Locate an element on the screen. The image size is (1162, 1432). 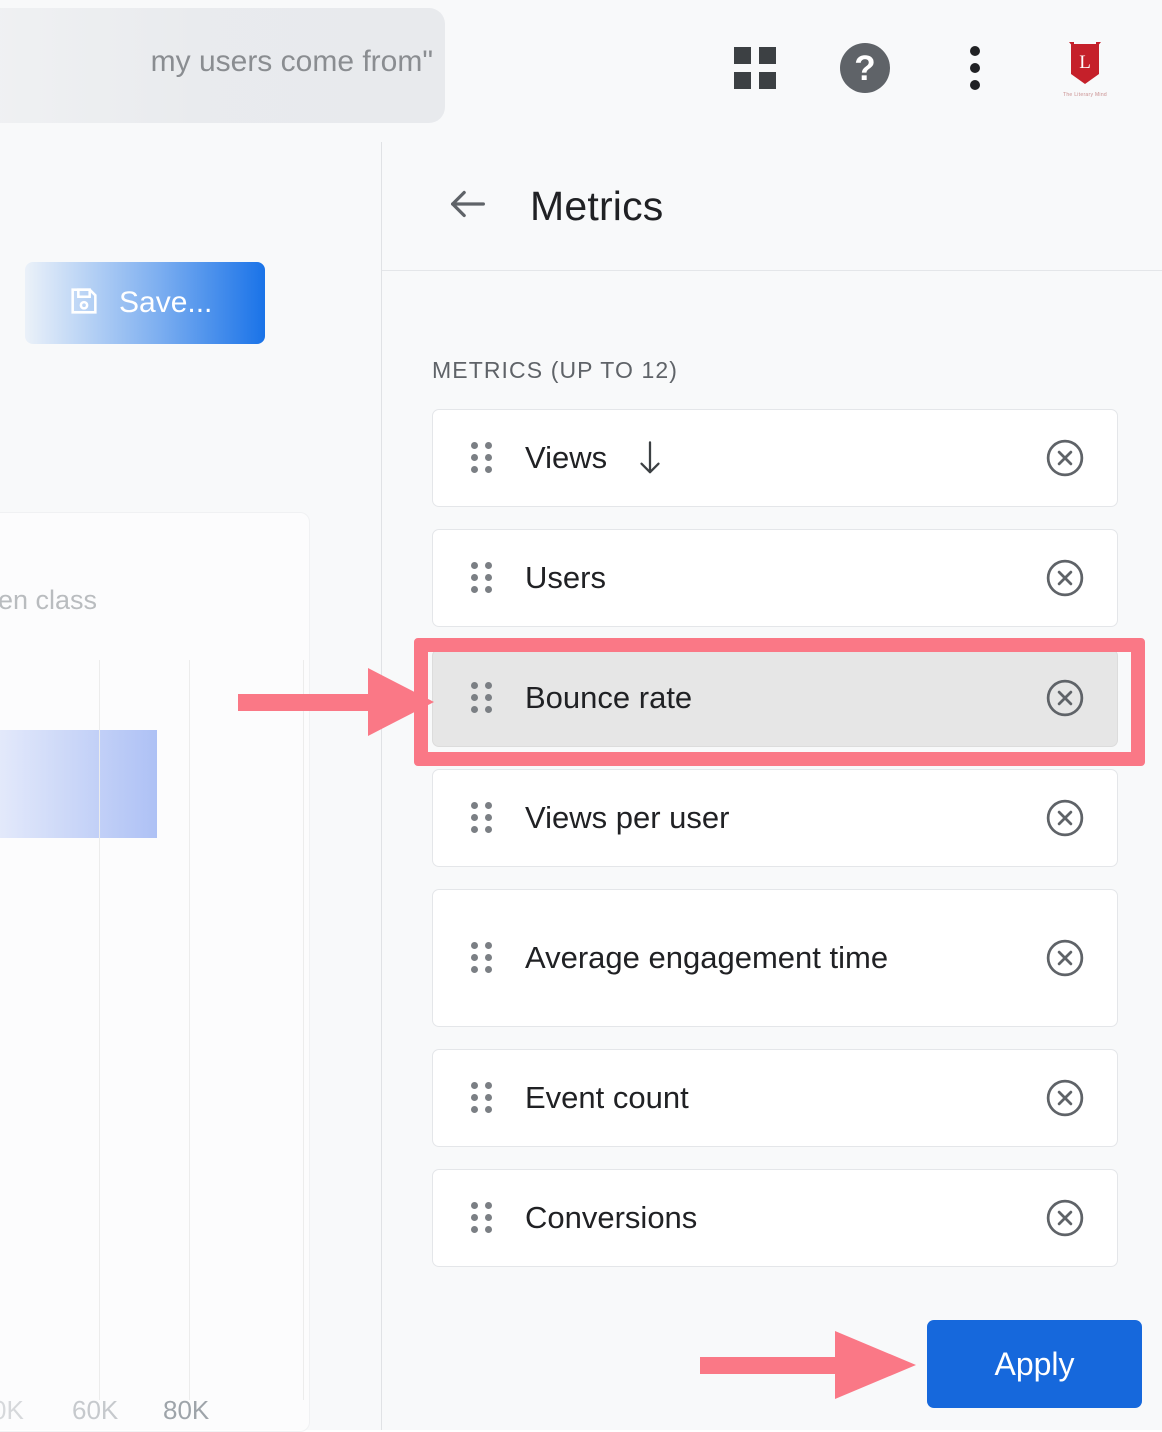
banner-logo-icon: L The Literary Mind is located at coordinates (1085, 68).